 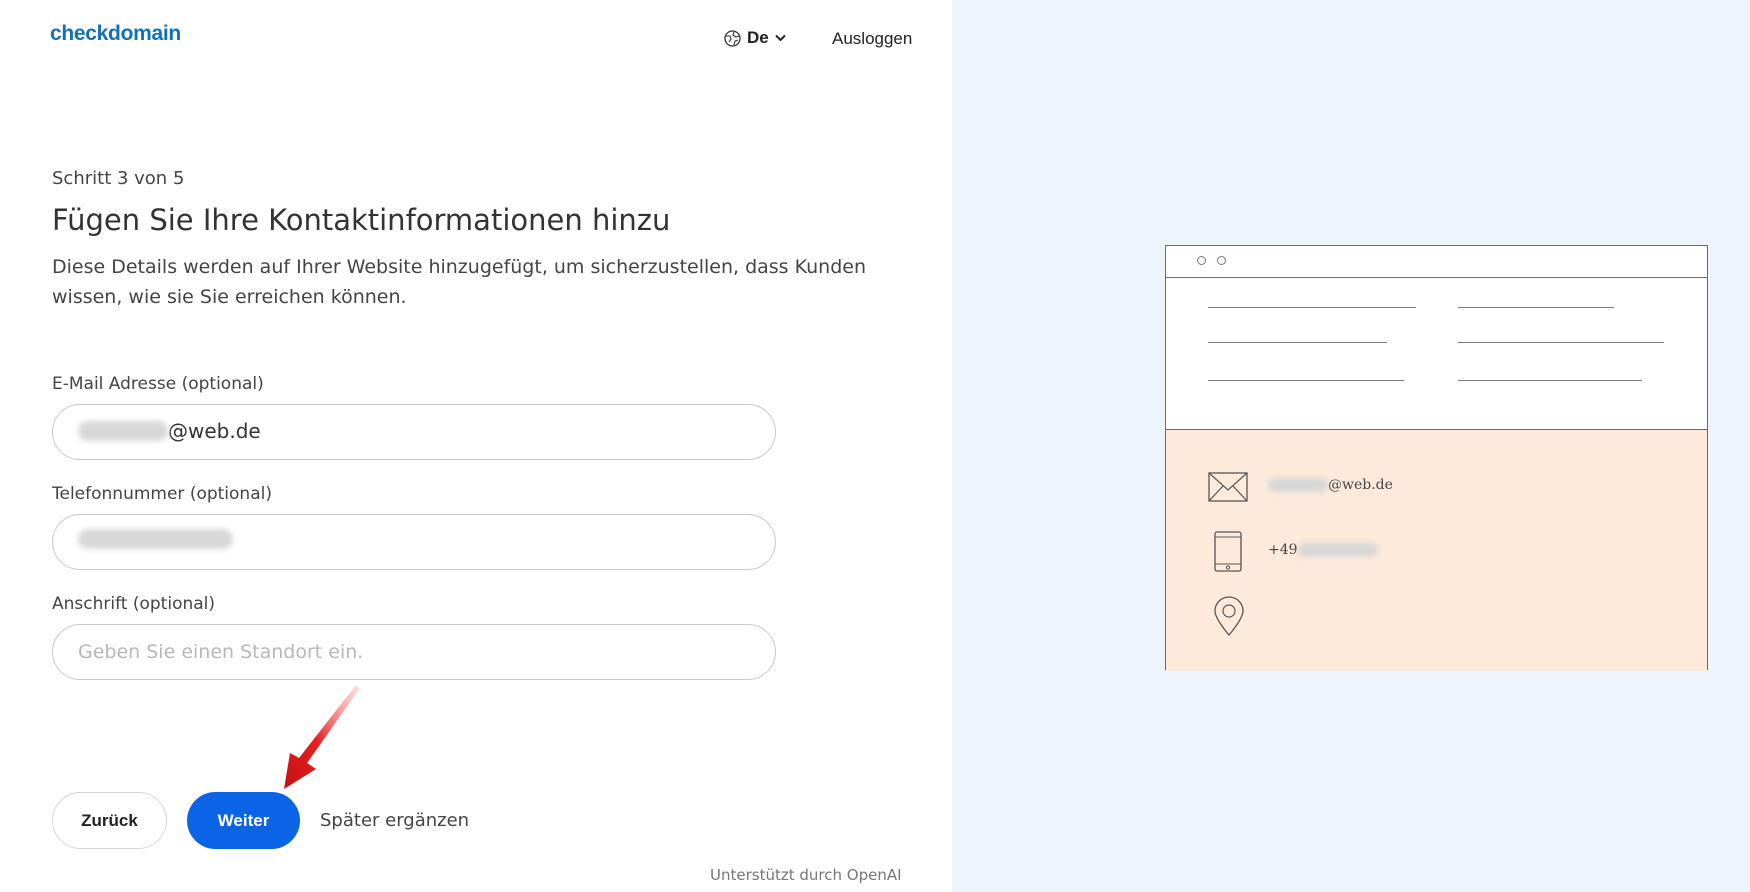 What do you see at coordinates (414, 542) in the screenshot?
I see `phone-field` at bounding box center [414, 542].